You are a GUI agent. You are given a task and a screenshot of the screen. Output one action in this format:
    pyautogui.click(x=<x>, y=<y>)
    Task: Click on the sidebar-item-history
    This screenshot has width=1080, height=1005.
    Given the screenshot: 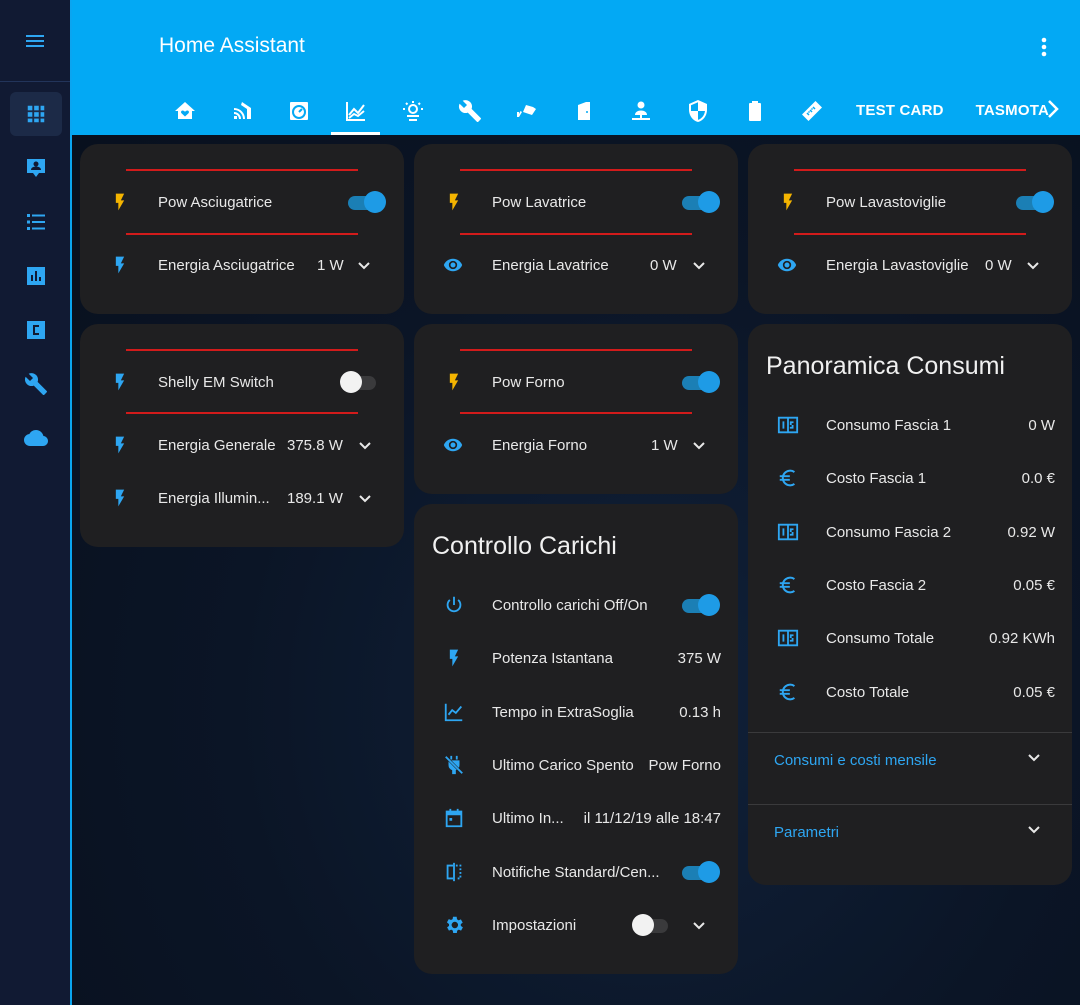 What is the action you would take?
    pyautogui.click(x=36, y=276)
    